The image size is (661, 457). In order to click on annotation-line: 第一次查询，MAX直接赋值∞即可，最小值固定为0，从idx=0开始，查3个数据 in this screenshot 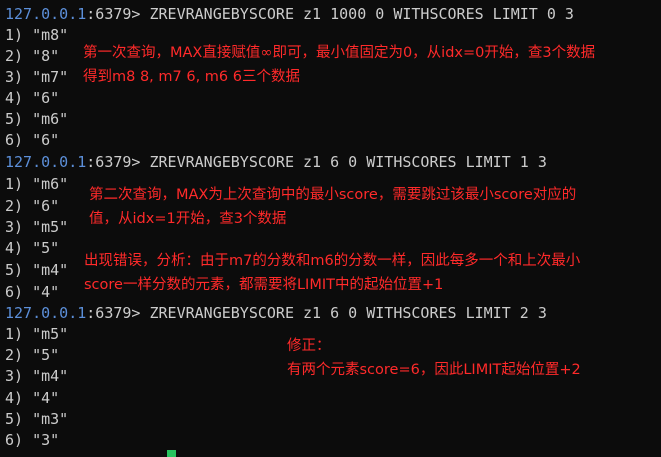, I will do `click(339, 53)`.